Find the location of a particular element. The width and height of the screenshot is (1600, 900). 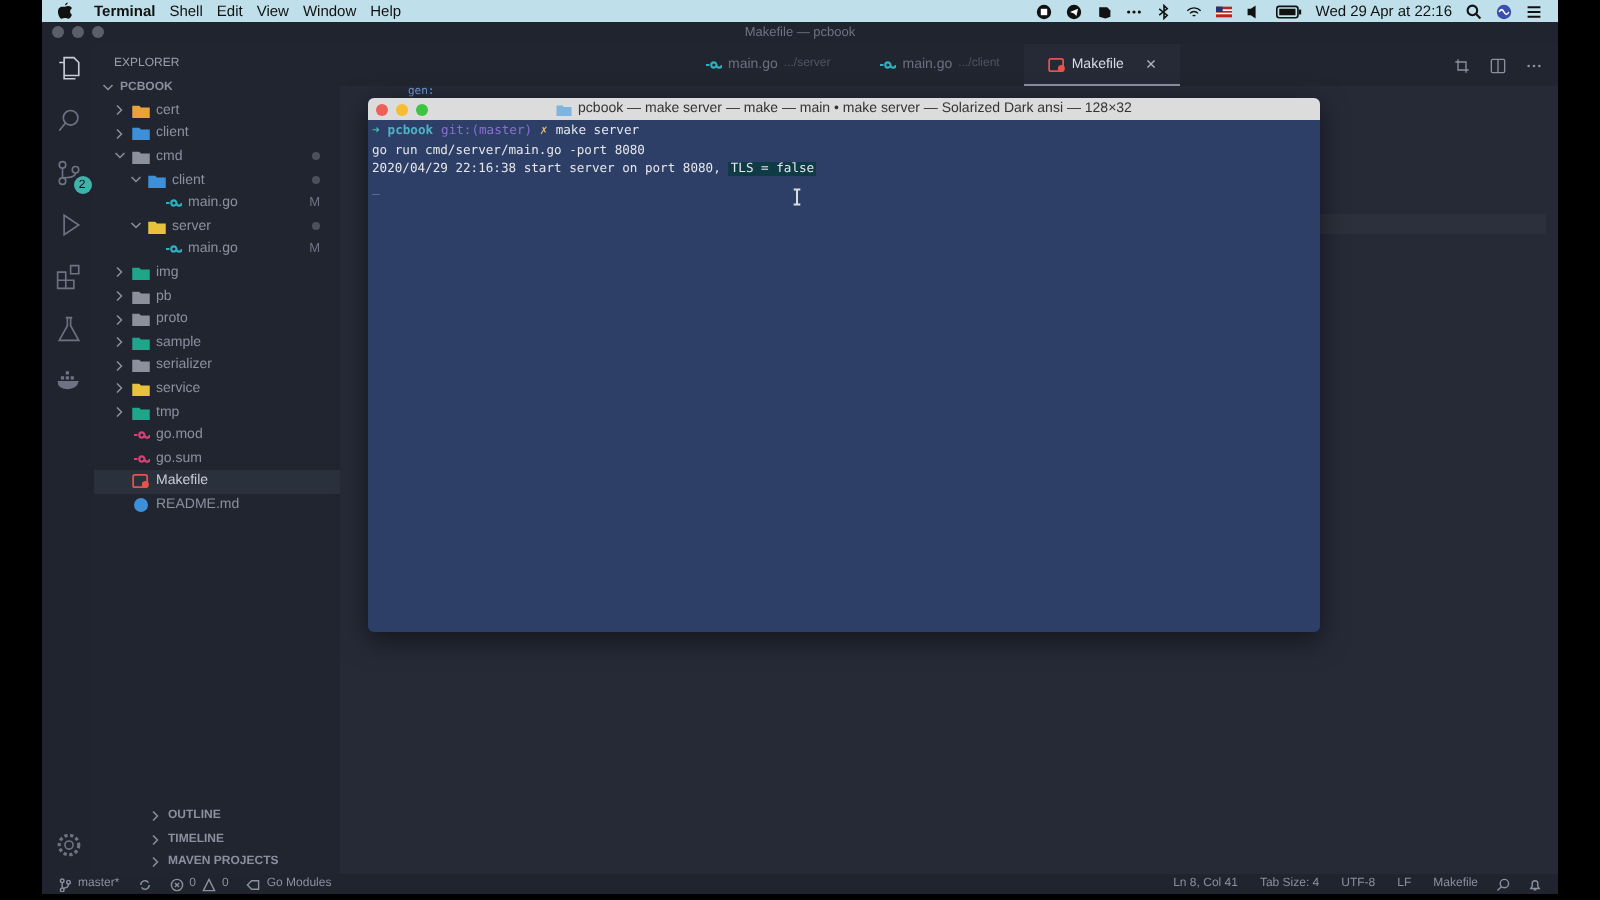

branch-icon is located at coordinates (65, 884).